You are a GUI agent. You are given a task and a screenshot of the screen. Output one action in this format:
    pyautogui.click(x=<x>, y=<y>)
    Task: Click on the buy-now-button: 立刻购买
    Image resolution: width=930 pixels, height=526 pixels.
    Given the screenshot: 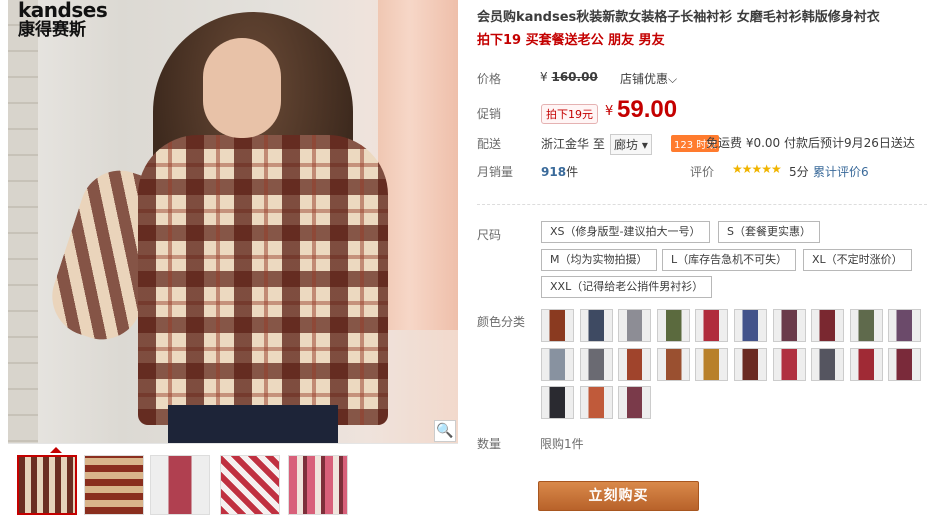 What is the action you would take?
    pyautogui.click(x=618, y=496)
    